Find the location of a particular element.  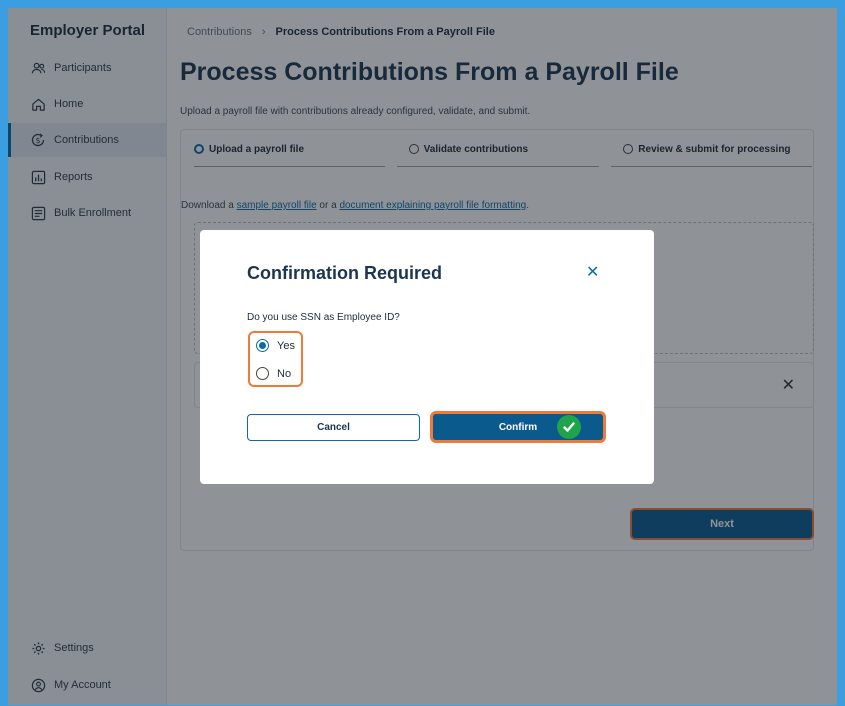

radio-yes: Yes is located at coordinates (275, 345).